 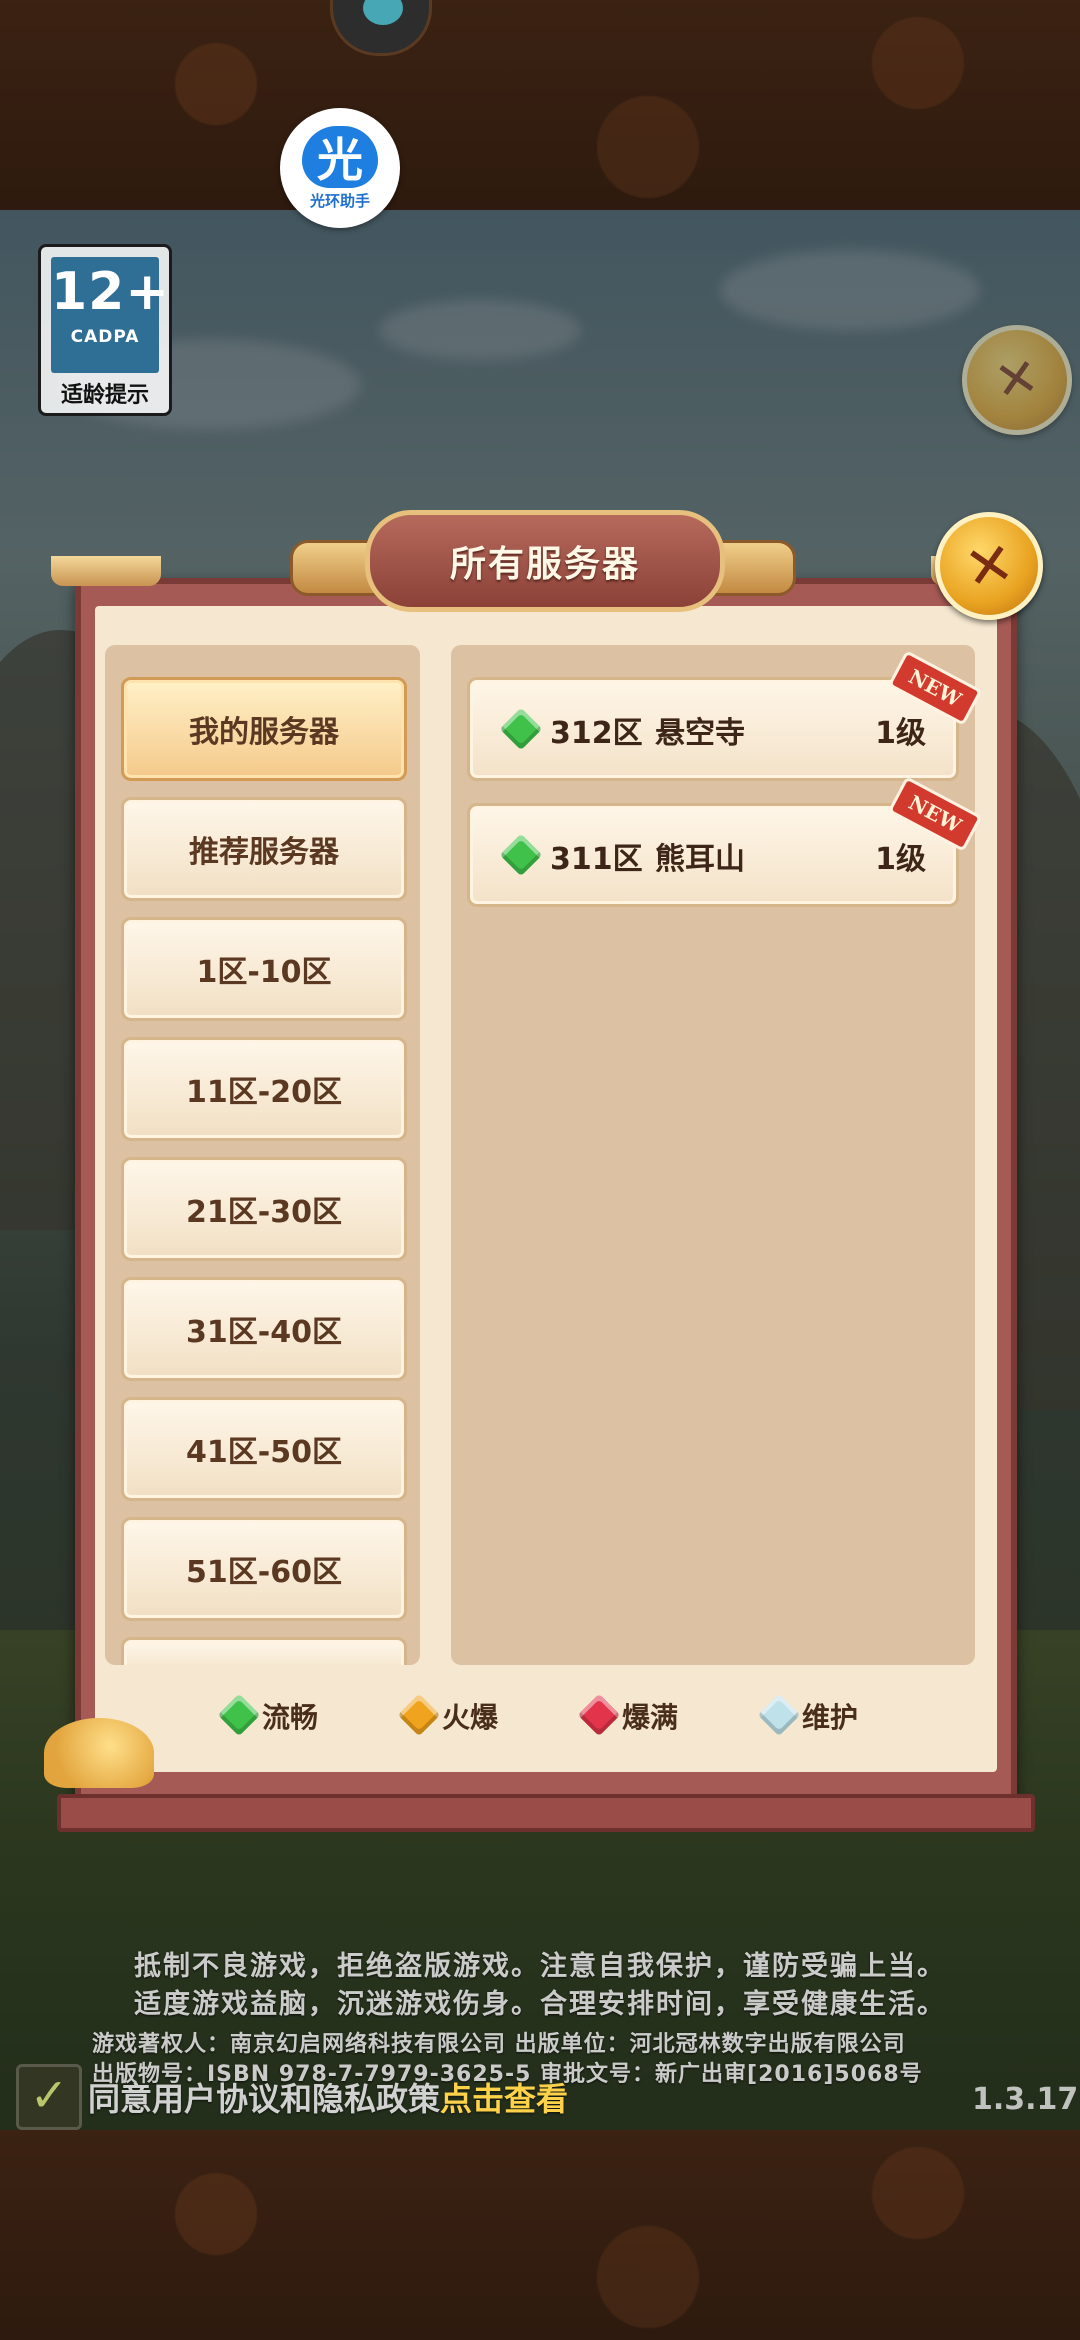 What do you see at coordinates (264, 1209) in the screenshot?
I see `category-zone-21-30: 21区-30区` at bounding box center [264, 1209].